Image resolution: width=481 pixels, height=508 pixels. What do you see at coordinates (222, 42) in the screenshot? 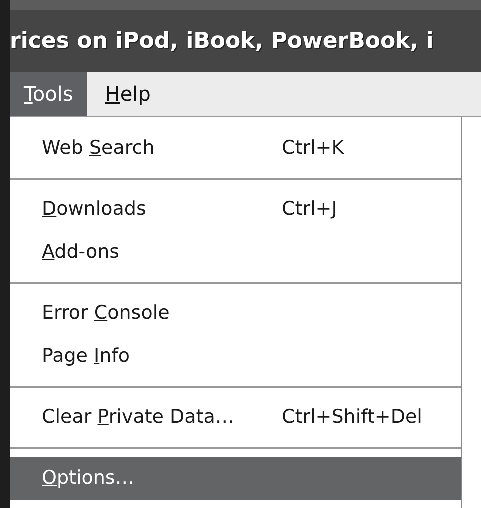
I see `window-title: rices on iPod, iBook, PowerBook, i` at bounding box center [222, 42].